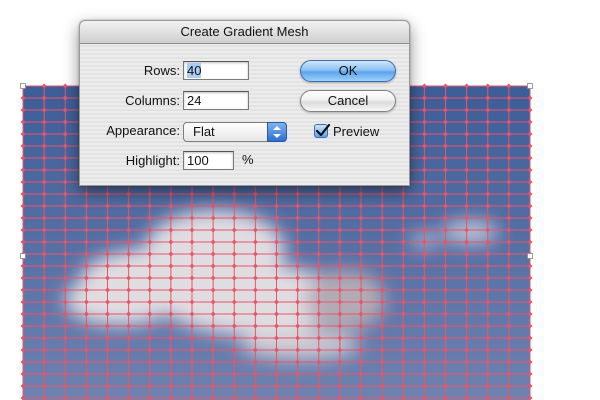 This screenshot has height=400, width=600. I want to click on appearance-value: Flat, so click(204, 131).